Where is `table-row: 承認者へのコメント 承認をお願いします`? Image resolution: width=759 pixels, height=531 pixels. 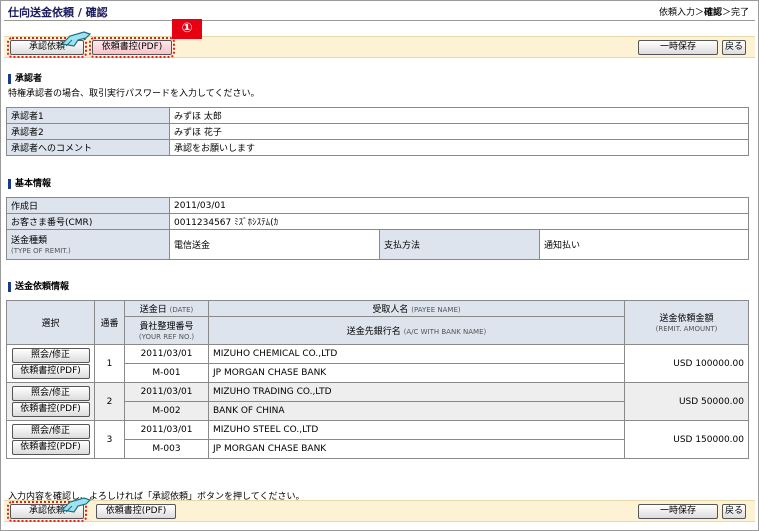 table-row: 承認者へのコメント 承認をお願いします is located at coordinates (377, 147).